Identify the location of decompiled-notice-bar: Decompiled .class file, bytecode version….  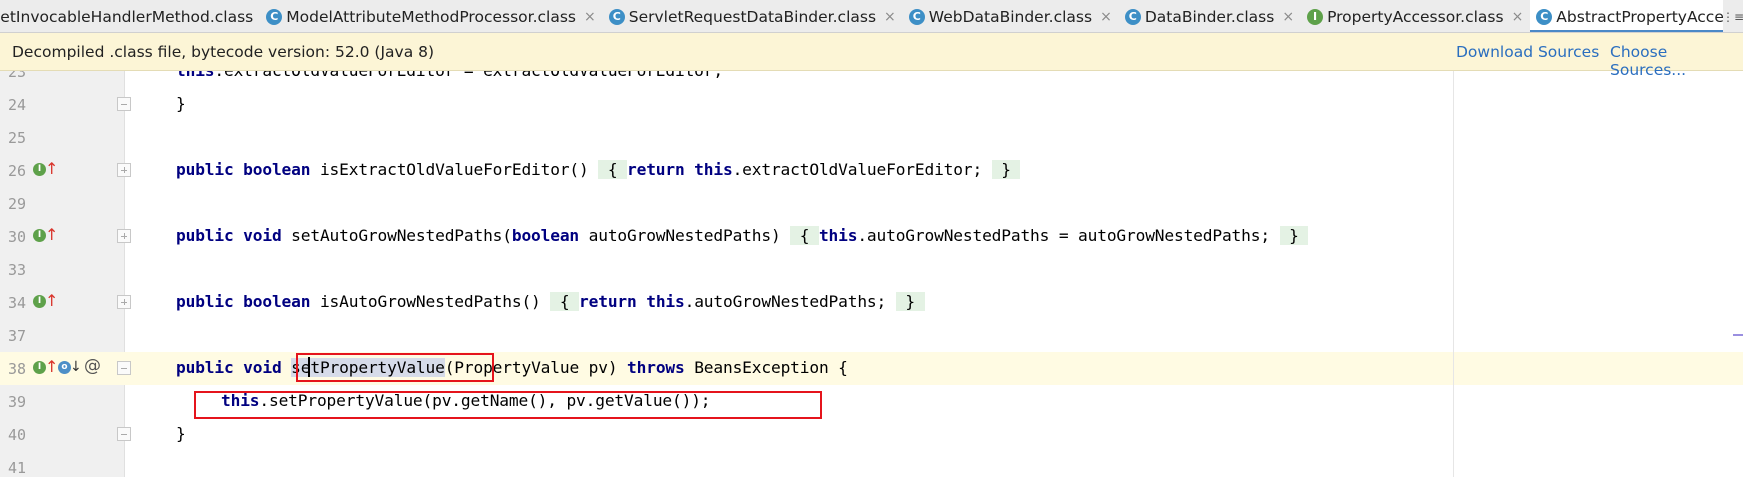
(871, 56).